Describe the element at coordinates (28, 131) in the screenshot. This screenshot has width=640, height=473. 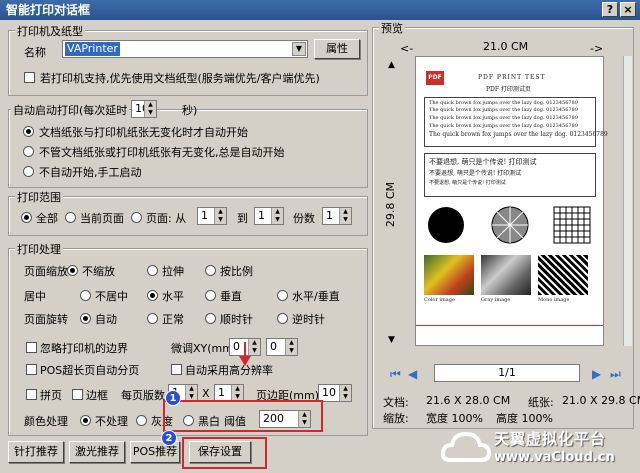
I see `autostart-opt1-radio` at that location.